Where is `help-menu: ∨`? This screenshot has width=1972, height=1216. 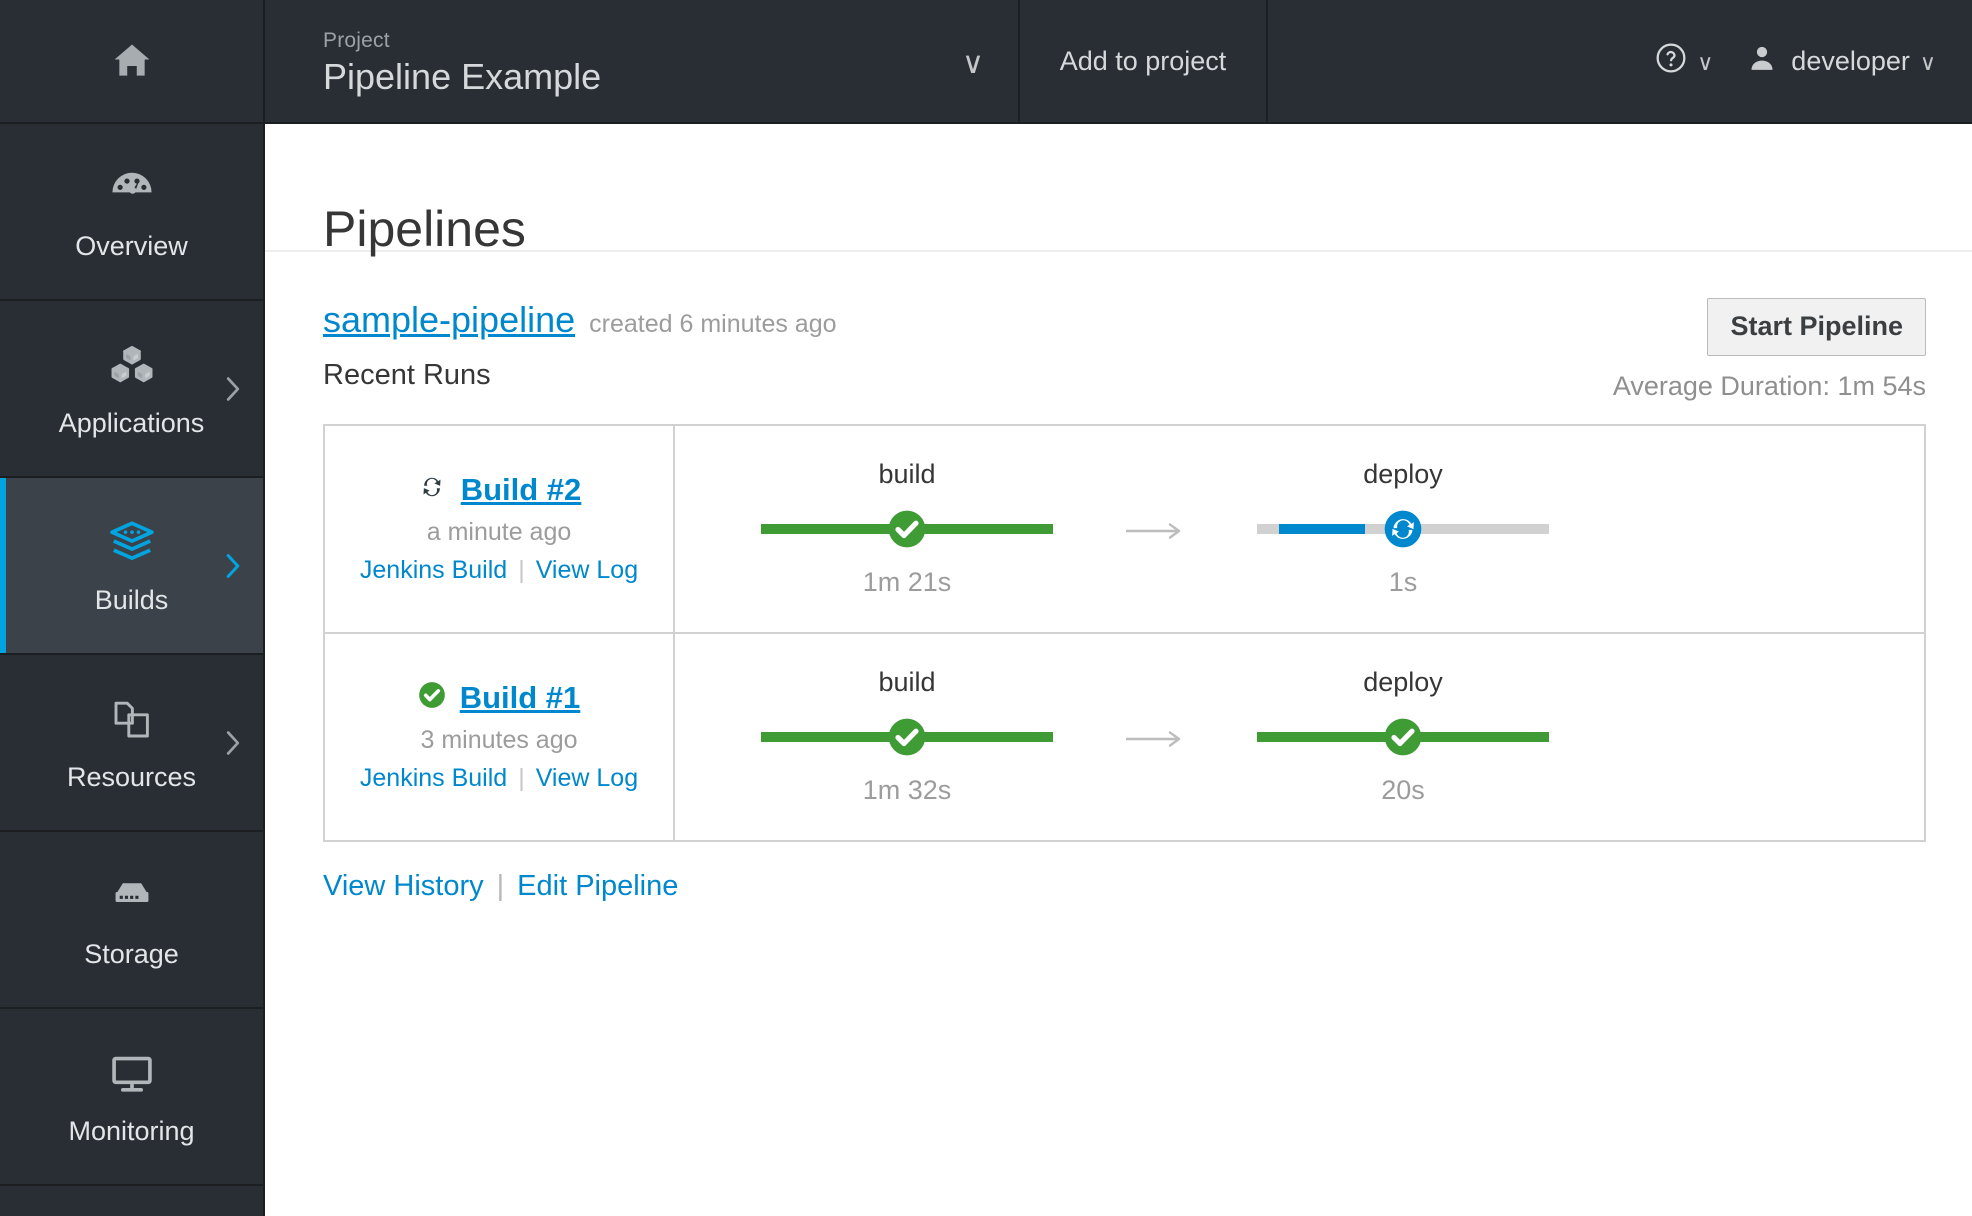 help-menu: ∨ is located at coordinates (1684, 61).